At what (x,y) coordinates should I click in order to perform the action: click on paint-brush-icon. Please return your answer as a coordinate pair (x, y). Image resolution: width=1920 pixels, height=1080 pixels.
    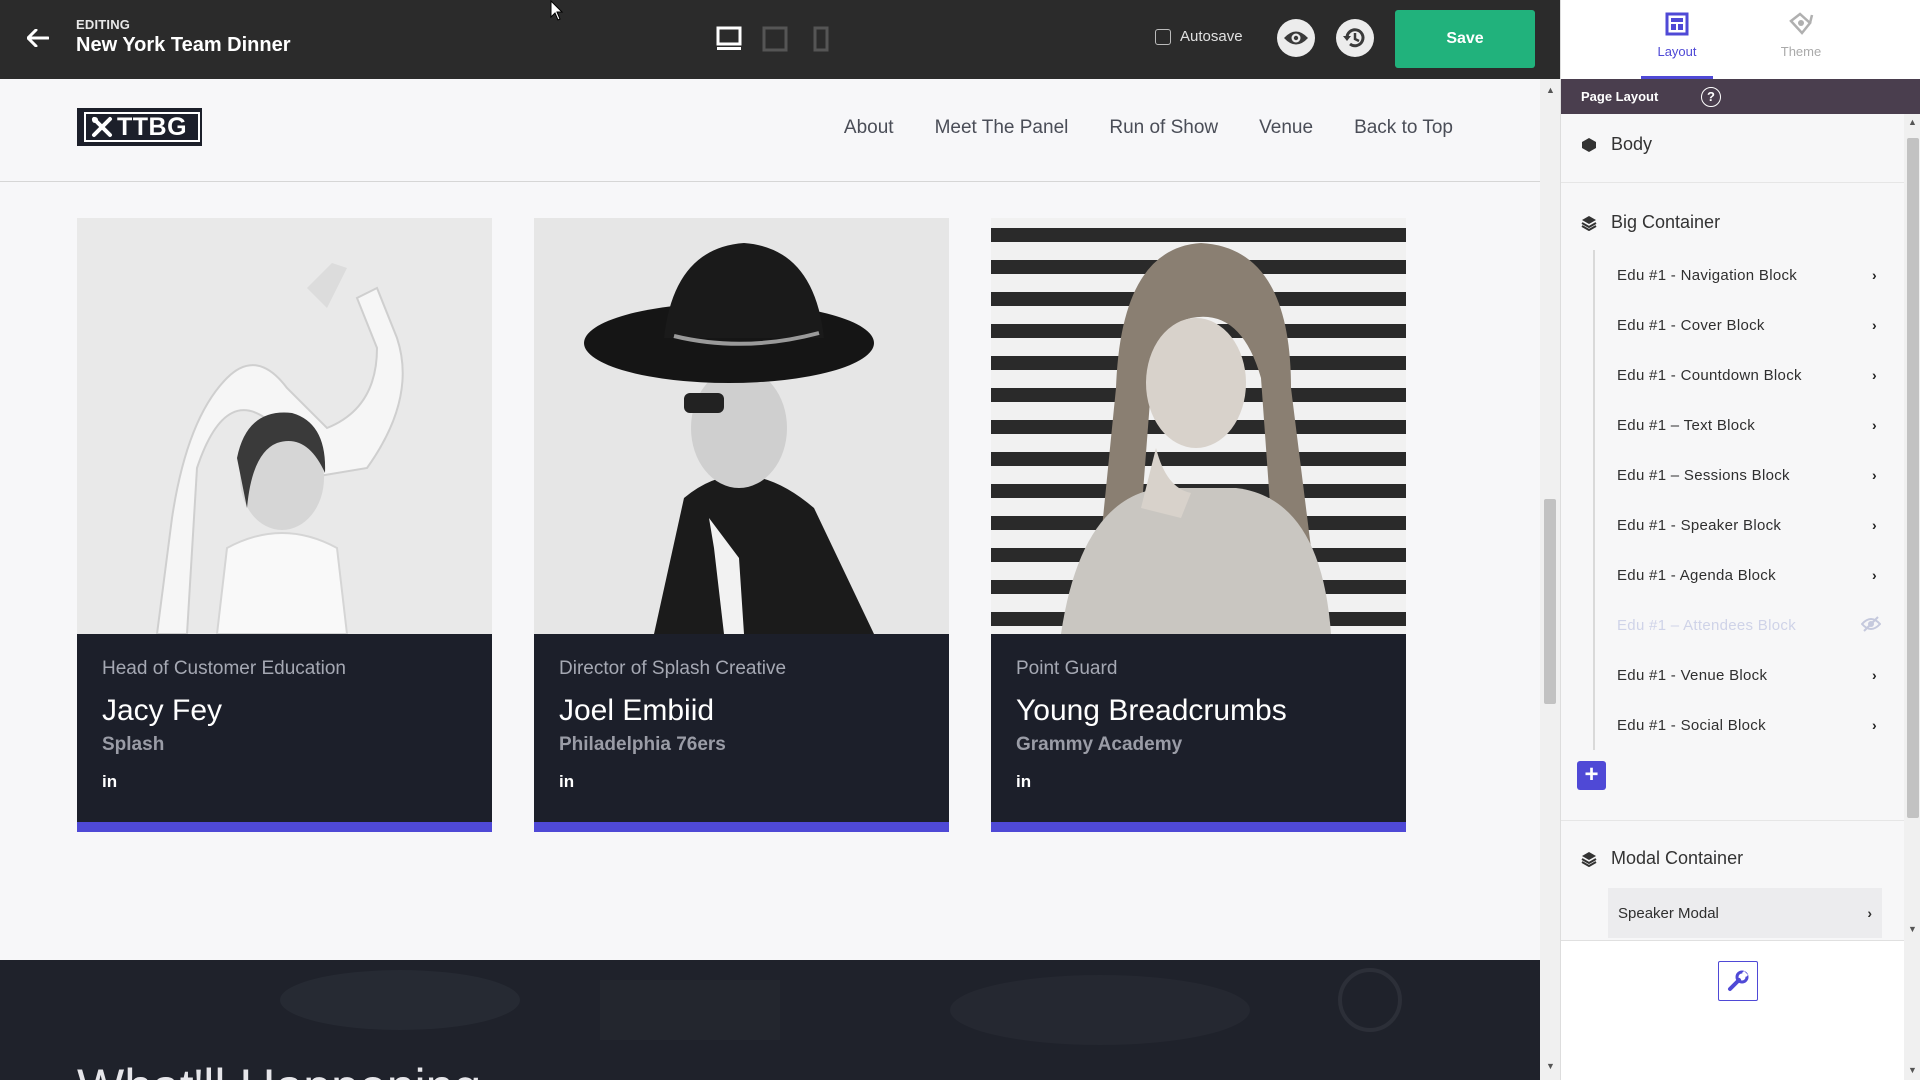
    Looking at the image, I should click on (1801, 23).